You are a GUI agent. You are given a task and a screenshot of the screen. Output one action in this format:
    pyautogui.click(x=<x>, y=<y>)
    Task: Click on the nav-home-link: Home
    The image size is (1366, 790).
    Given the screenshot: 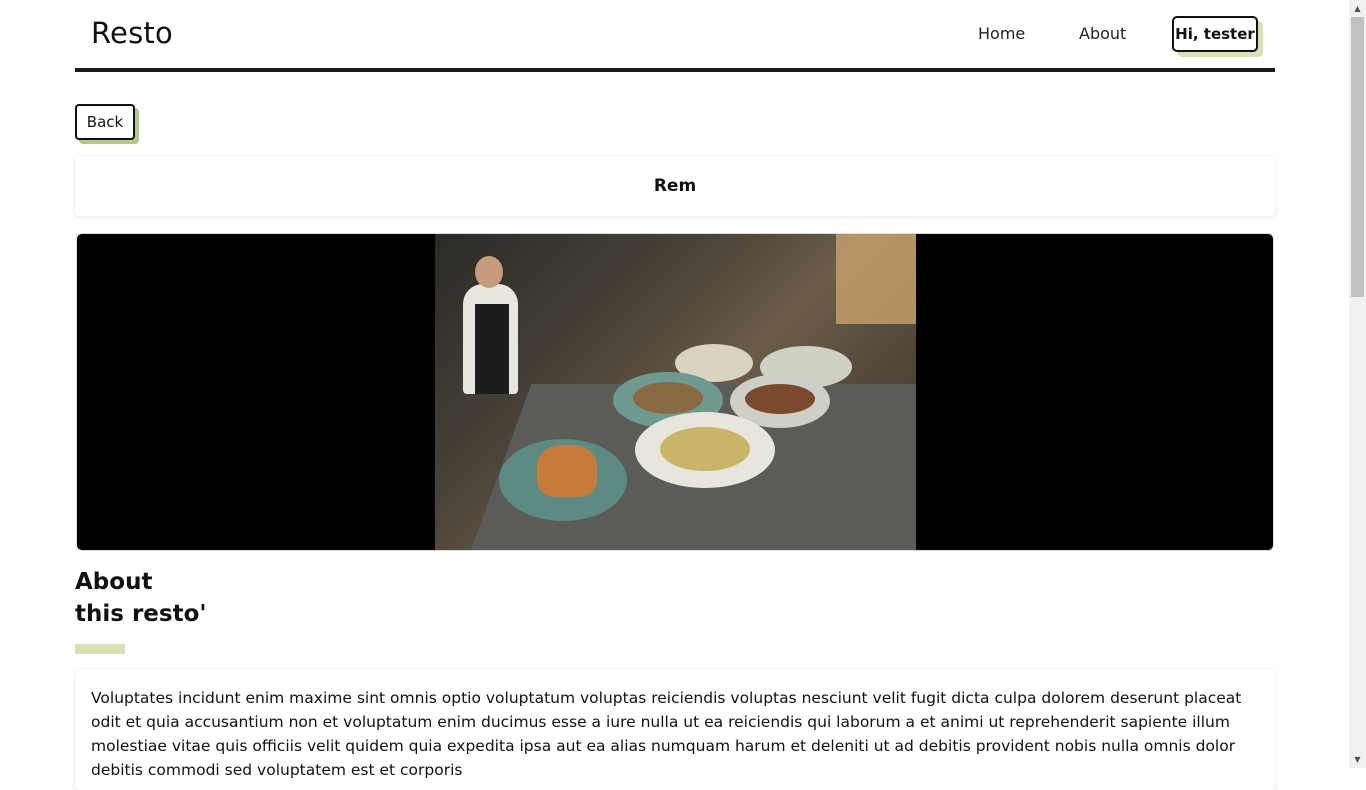 What is the action you would take?
    pyautogui.click(x=1001, y=33)
    